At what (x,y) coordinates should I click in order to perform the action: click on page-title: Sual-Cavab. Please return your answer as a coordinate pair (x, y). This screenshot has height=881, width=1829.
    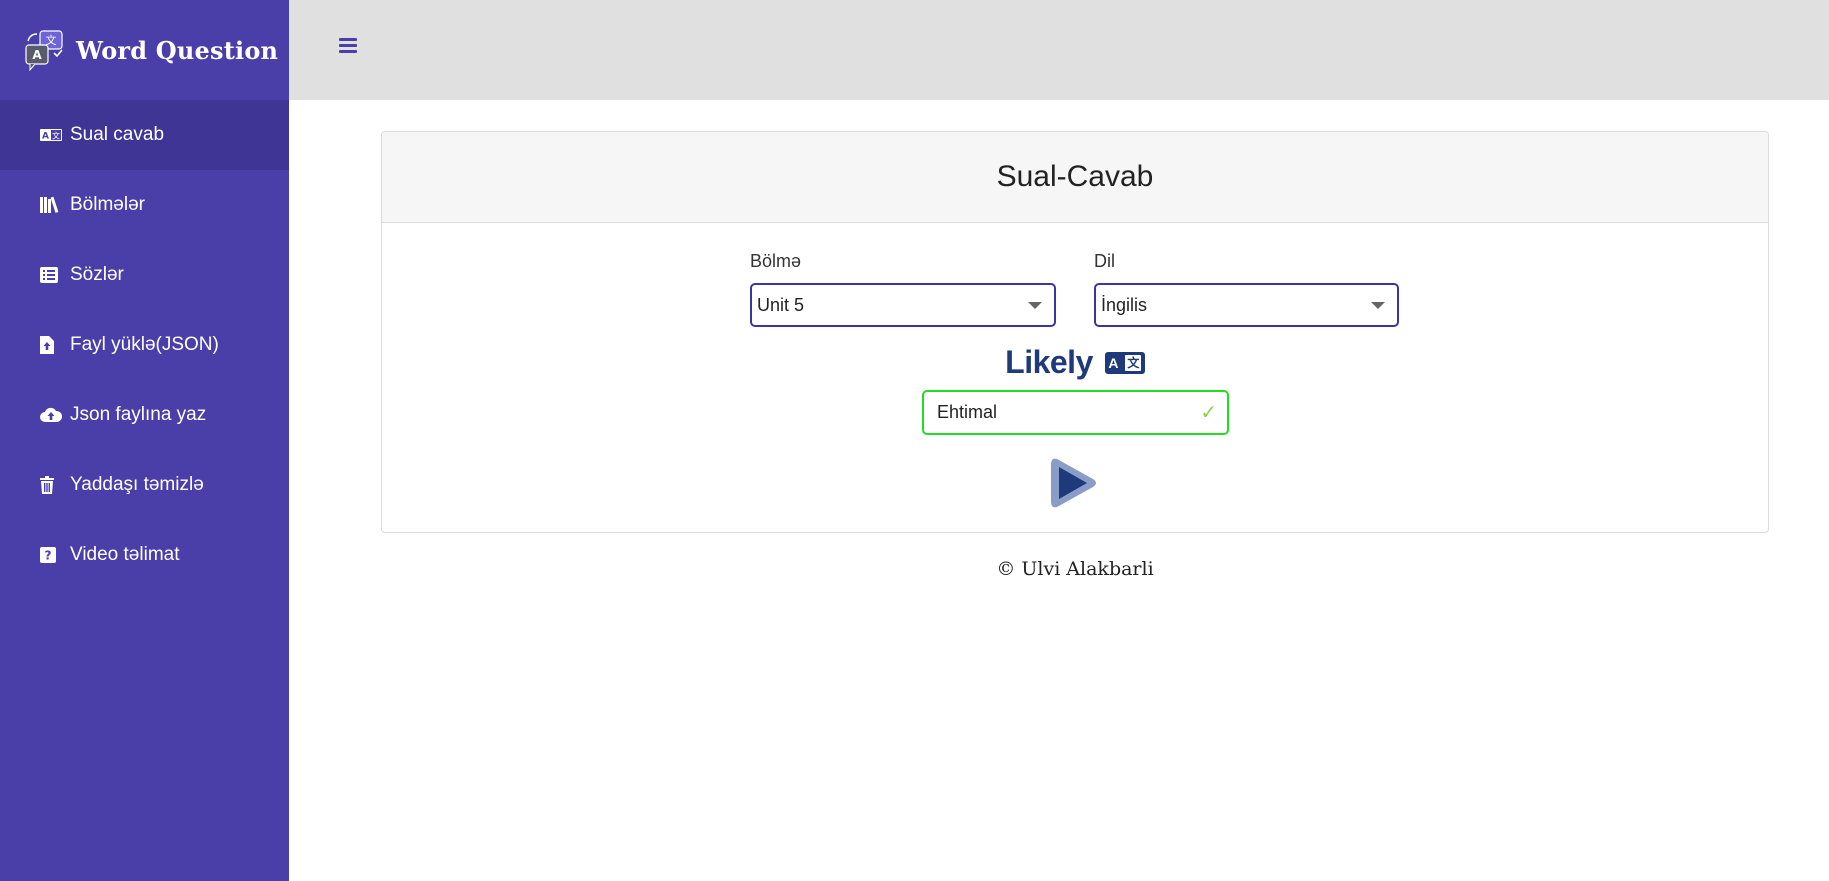
    Looking at the image, I should click on (1075, 176).